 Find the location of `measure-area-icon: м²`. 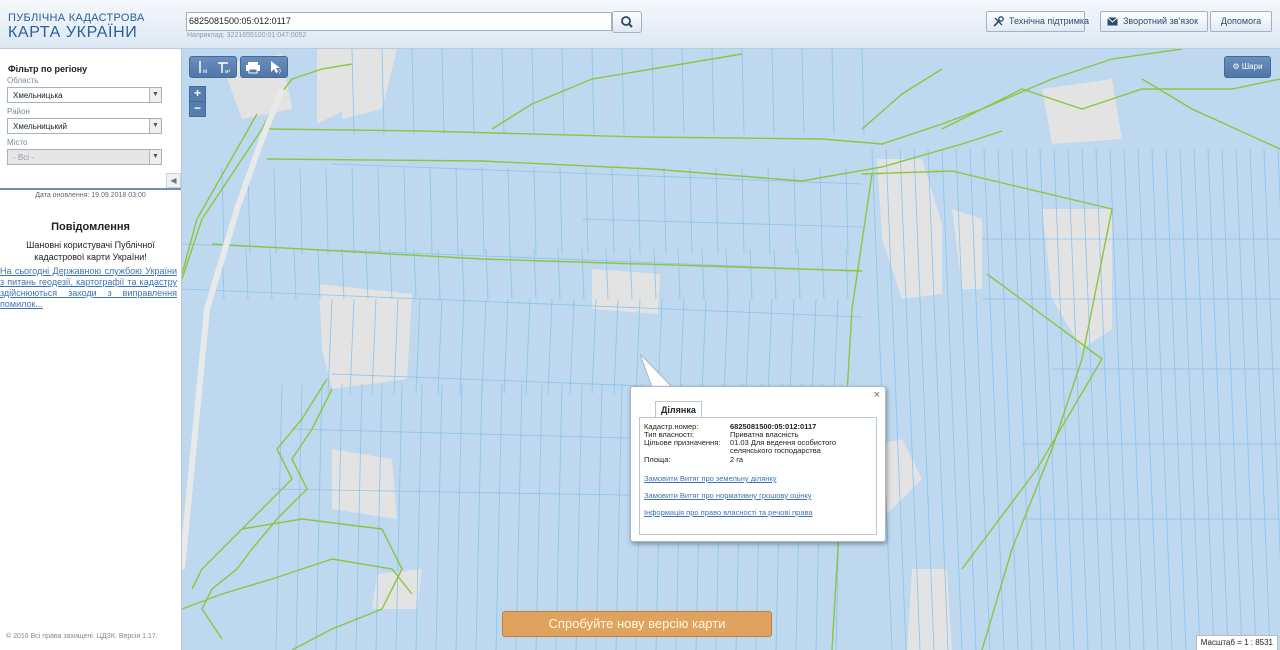

measure-area-icon: м² is located at coordinates (224, 67).